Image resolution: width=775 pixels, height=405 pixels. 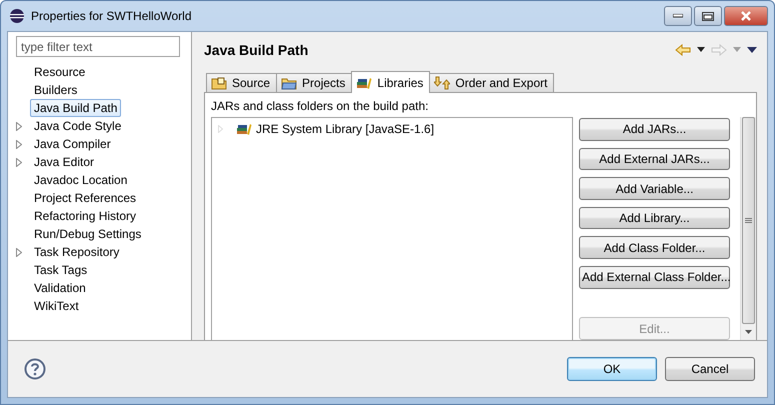 What do you see at coordinates (442, 83) in the screenshot?
I see `up-down-arrows-icon` at bounding box center [442, 83].